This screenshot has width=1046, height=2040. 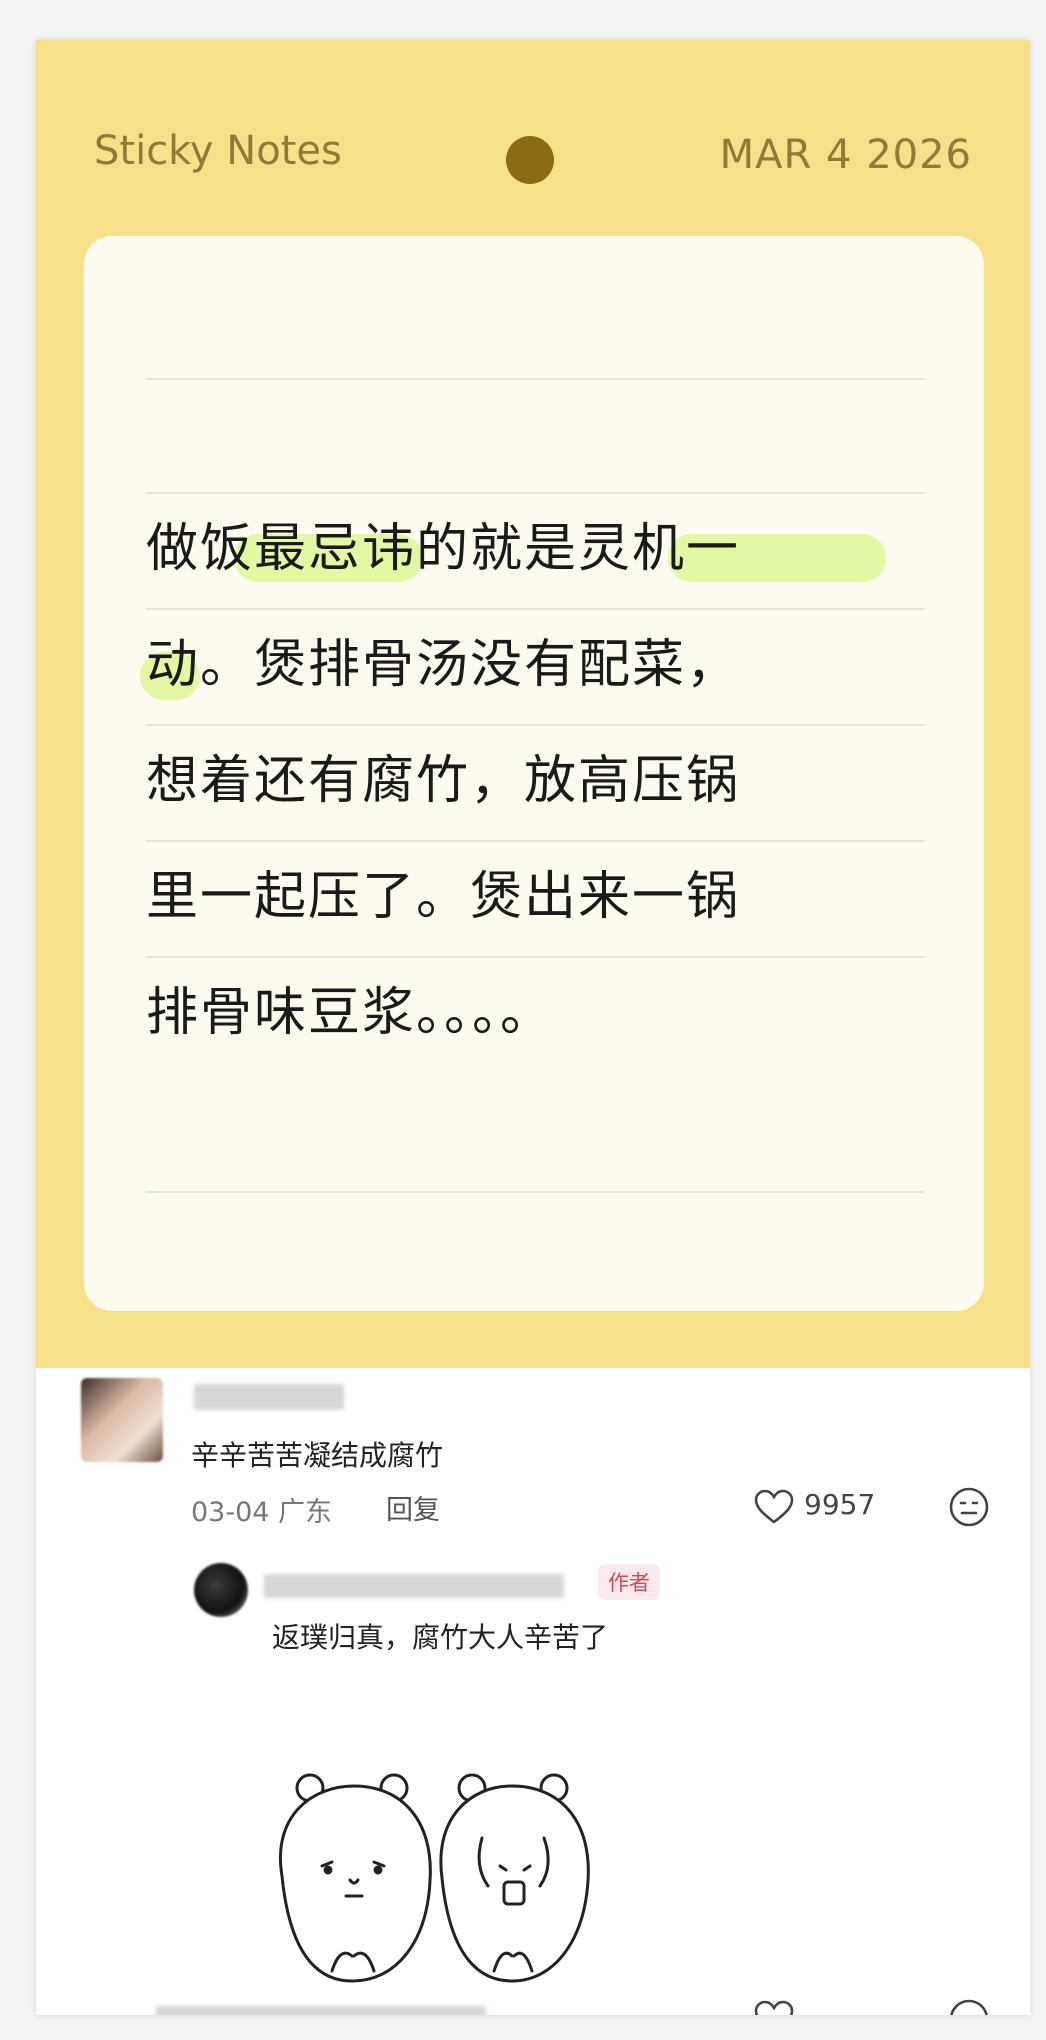 What do you see at coordinates (413, 1507) in the screenshot?
I see `reply-button: 回复` at bounding box center [413, 1507].